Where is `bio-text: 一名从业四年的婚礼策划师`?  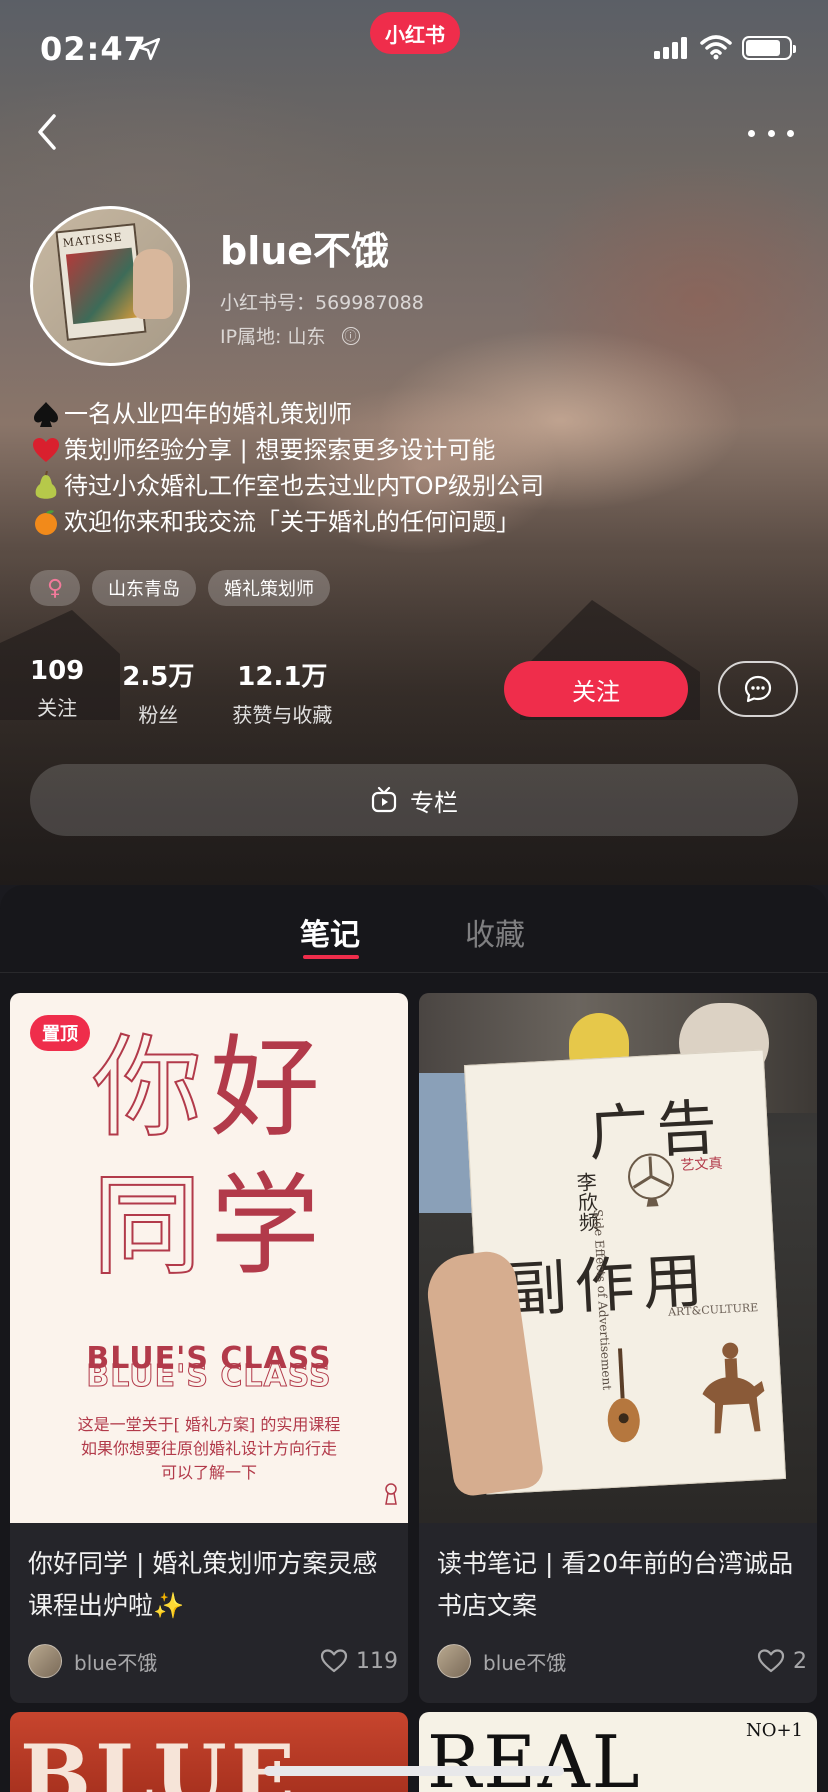 bio-text: 一名从业四年的婚礼策划师 is located at coordinates (208, 414).